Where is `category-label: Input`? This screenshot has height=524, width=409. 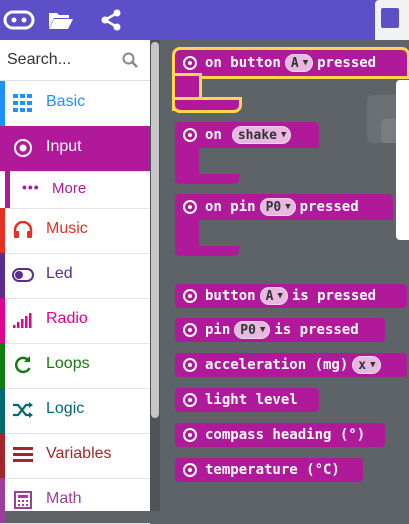 category-label: Input is located at coordinates (64, 146).